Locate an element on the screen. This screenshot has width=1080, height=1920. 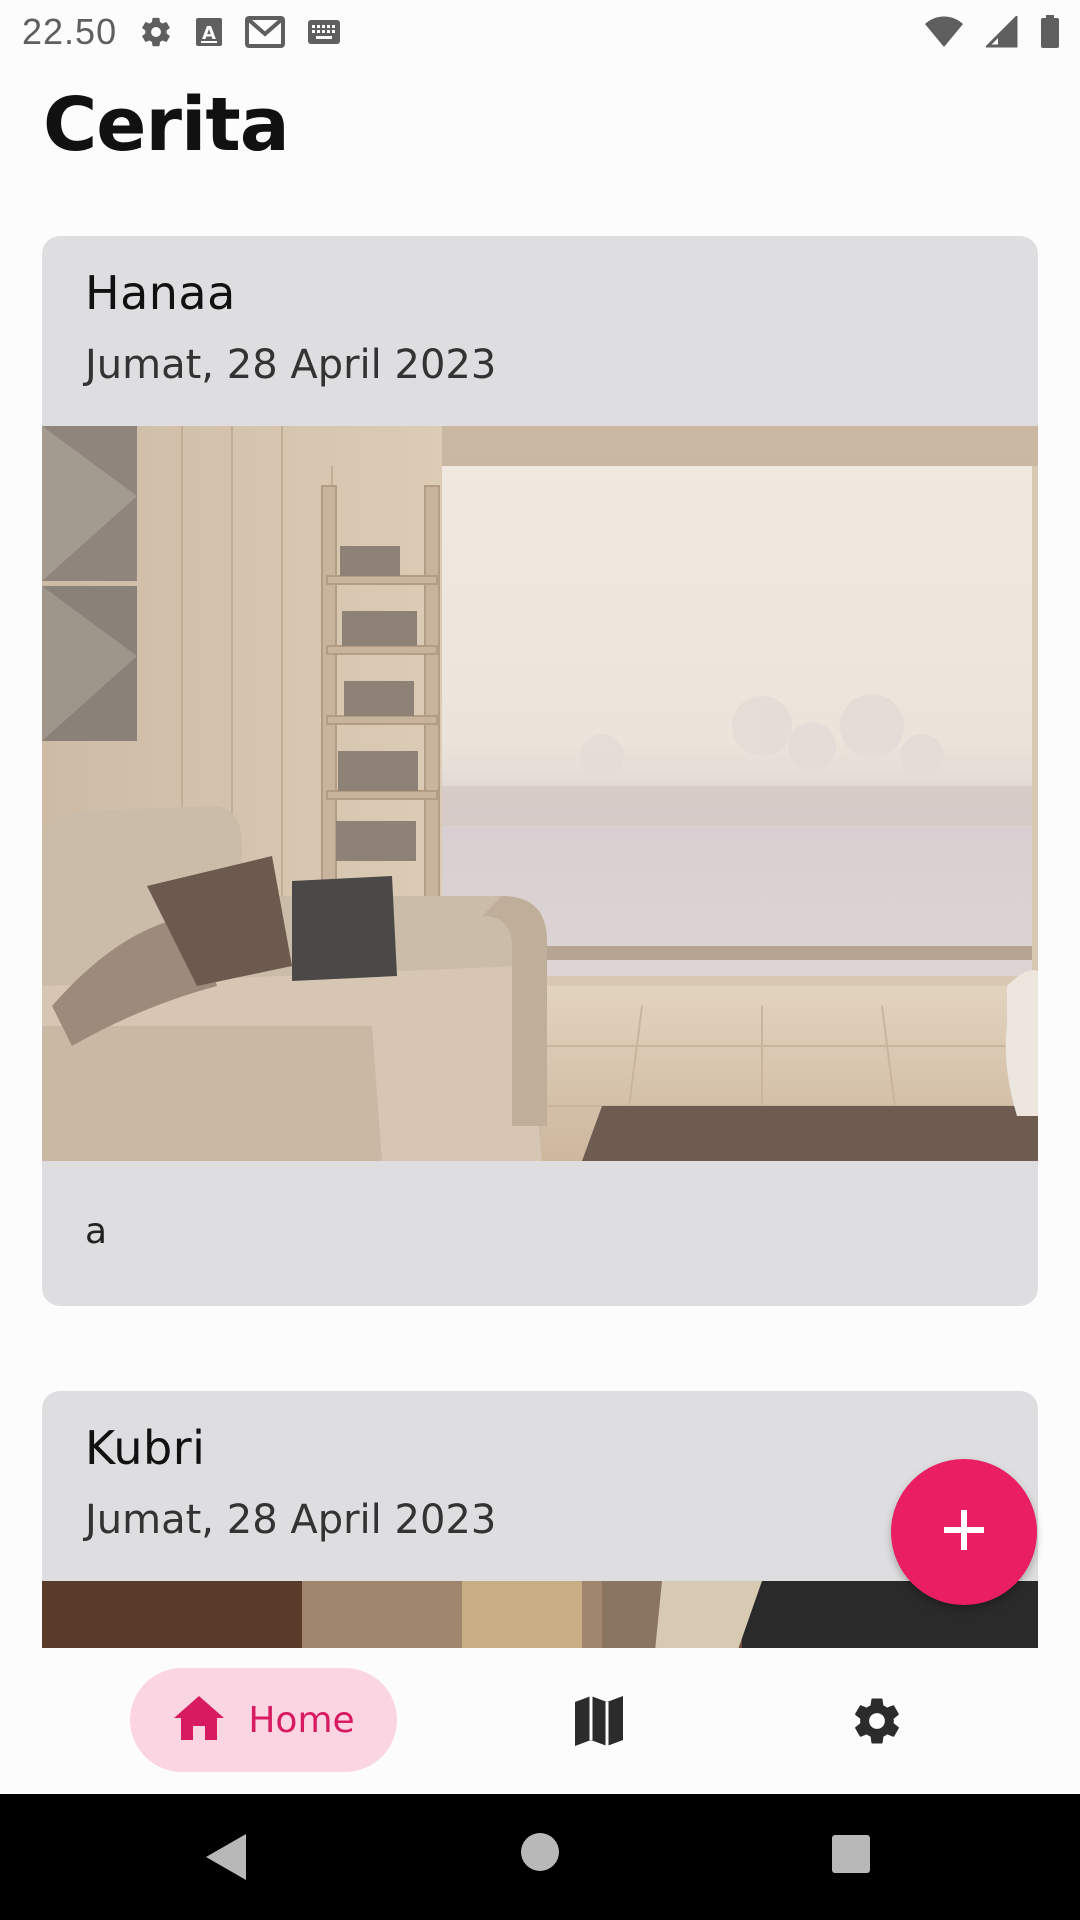
nav-settings is located at coordinates (877, 1723).